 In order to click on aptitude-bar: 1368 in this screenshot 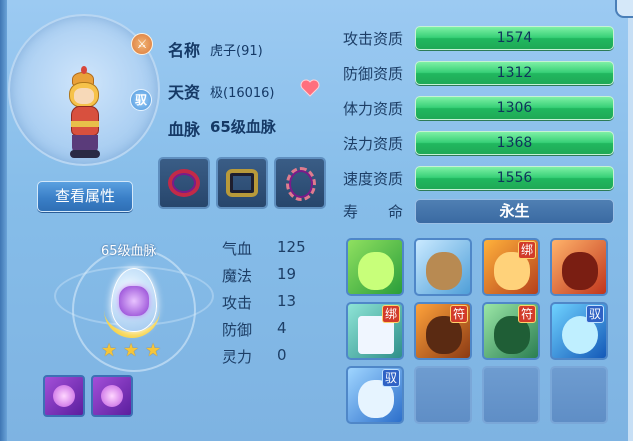, I will do `click(514, 143)`.